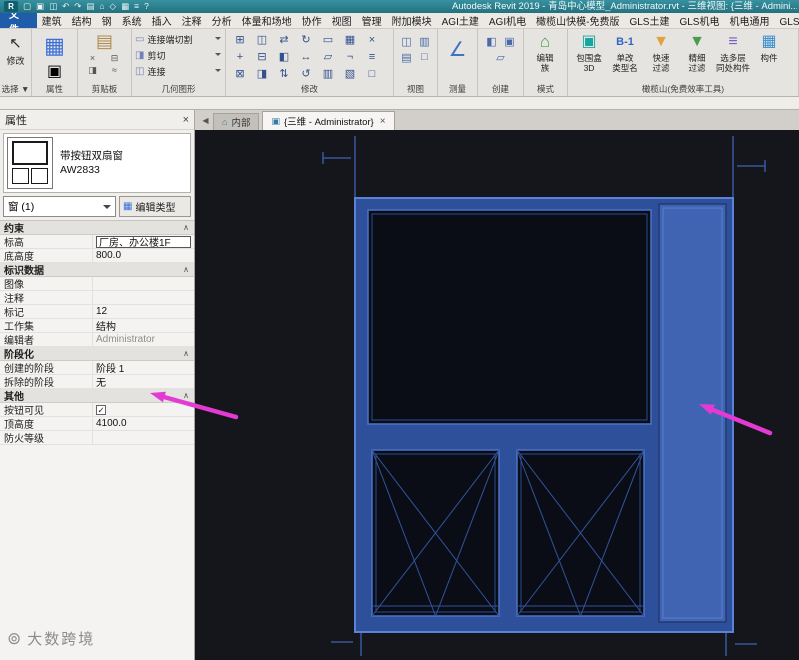  What do you see at coordinates (262, 74) in the screenshot?
I see `modify-tool-icon: ◨` at bounding box center [262, 74].